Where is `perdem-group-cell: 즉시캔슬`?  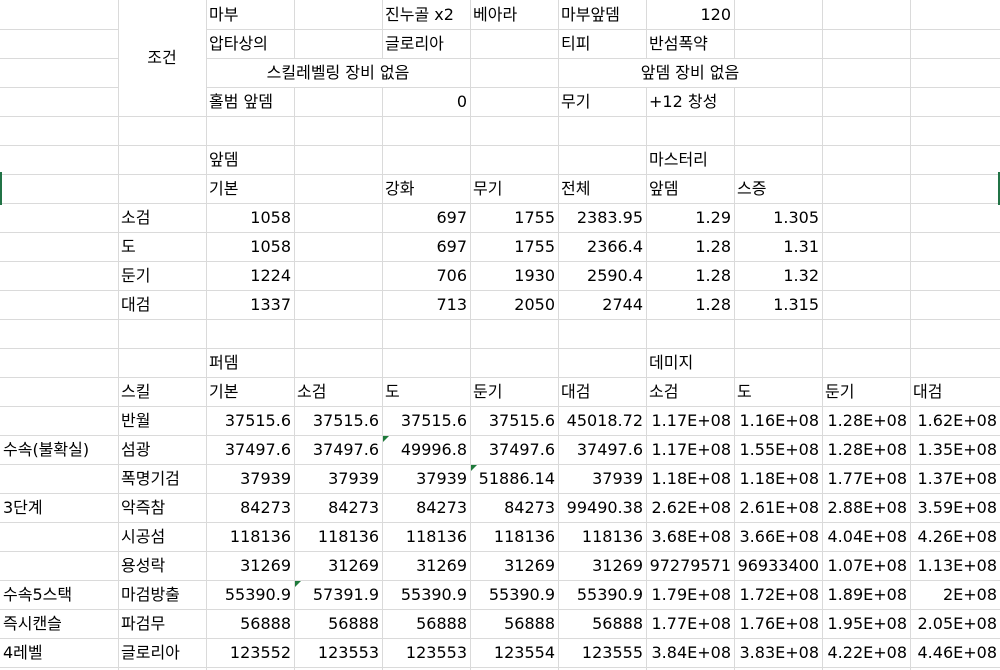 perdem-group-cell: 즉시캔슬 is located at coordinates (59, 623).